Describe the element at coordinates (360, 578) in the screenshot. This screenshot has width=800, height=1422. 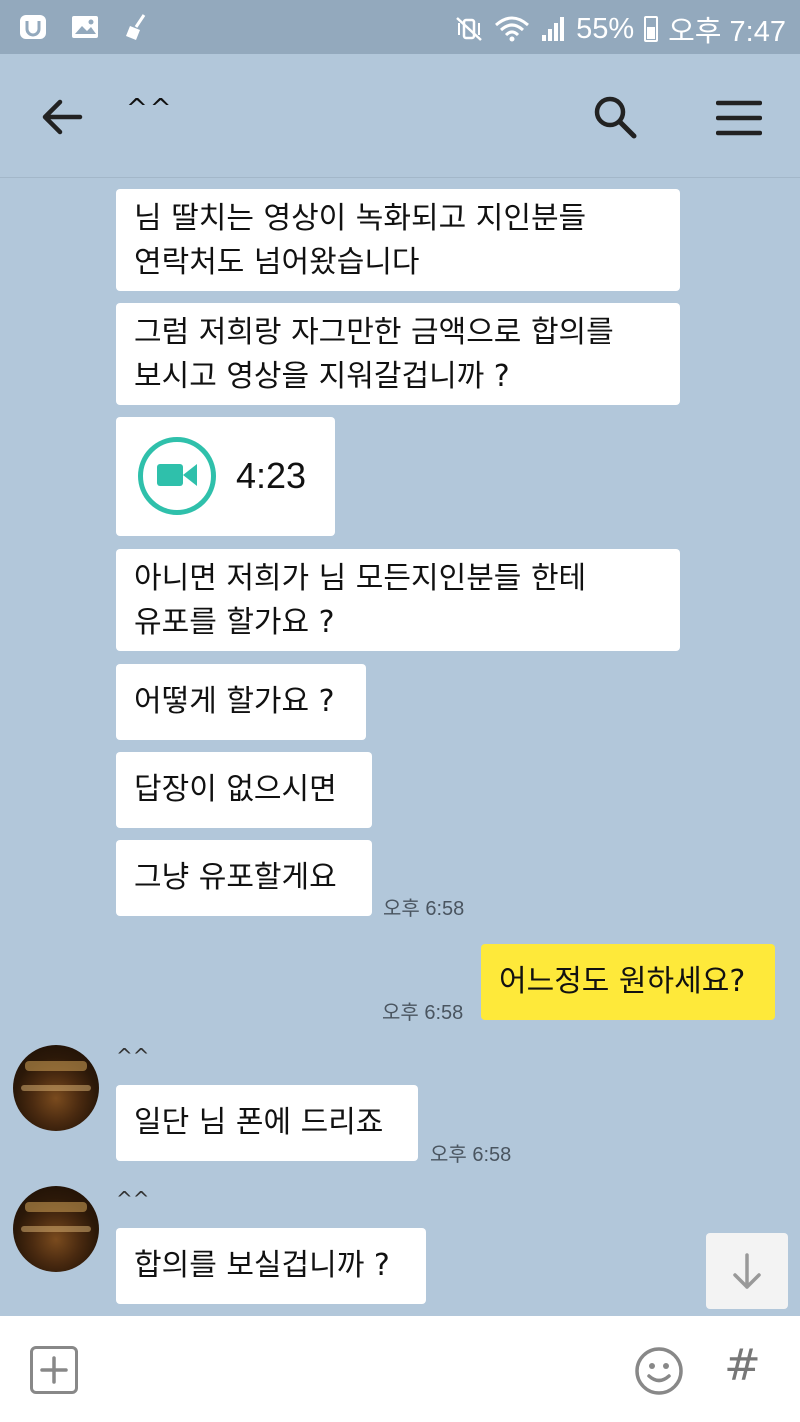
I see `message-line: 아니면 저희가 님 모든지인분들 한테` at that location.